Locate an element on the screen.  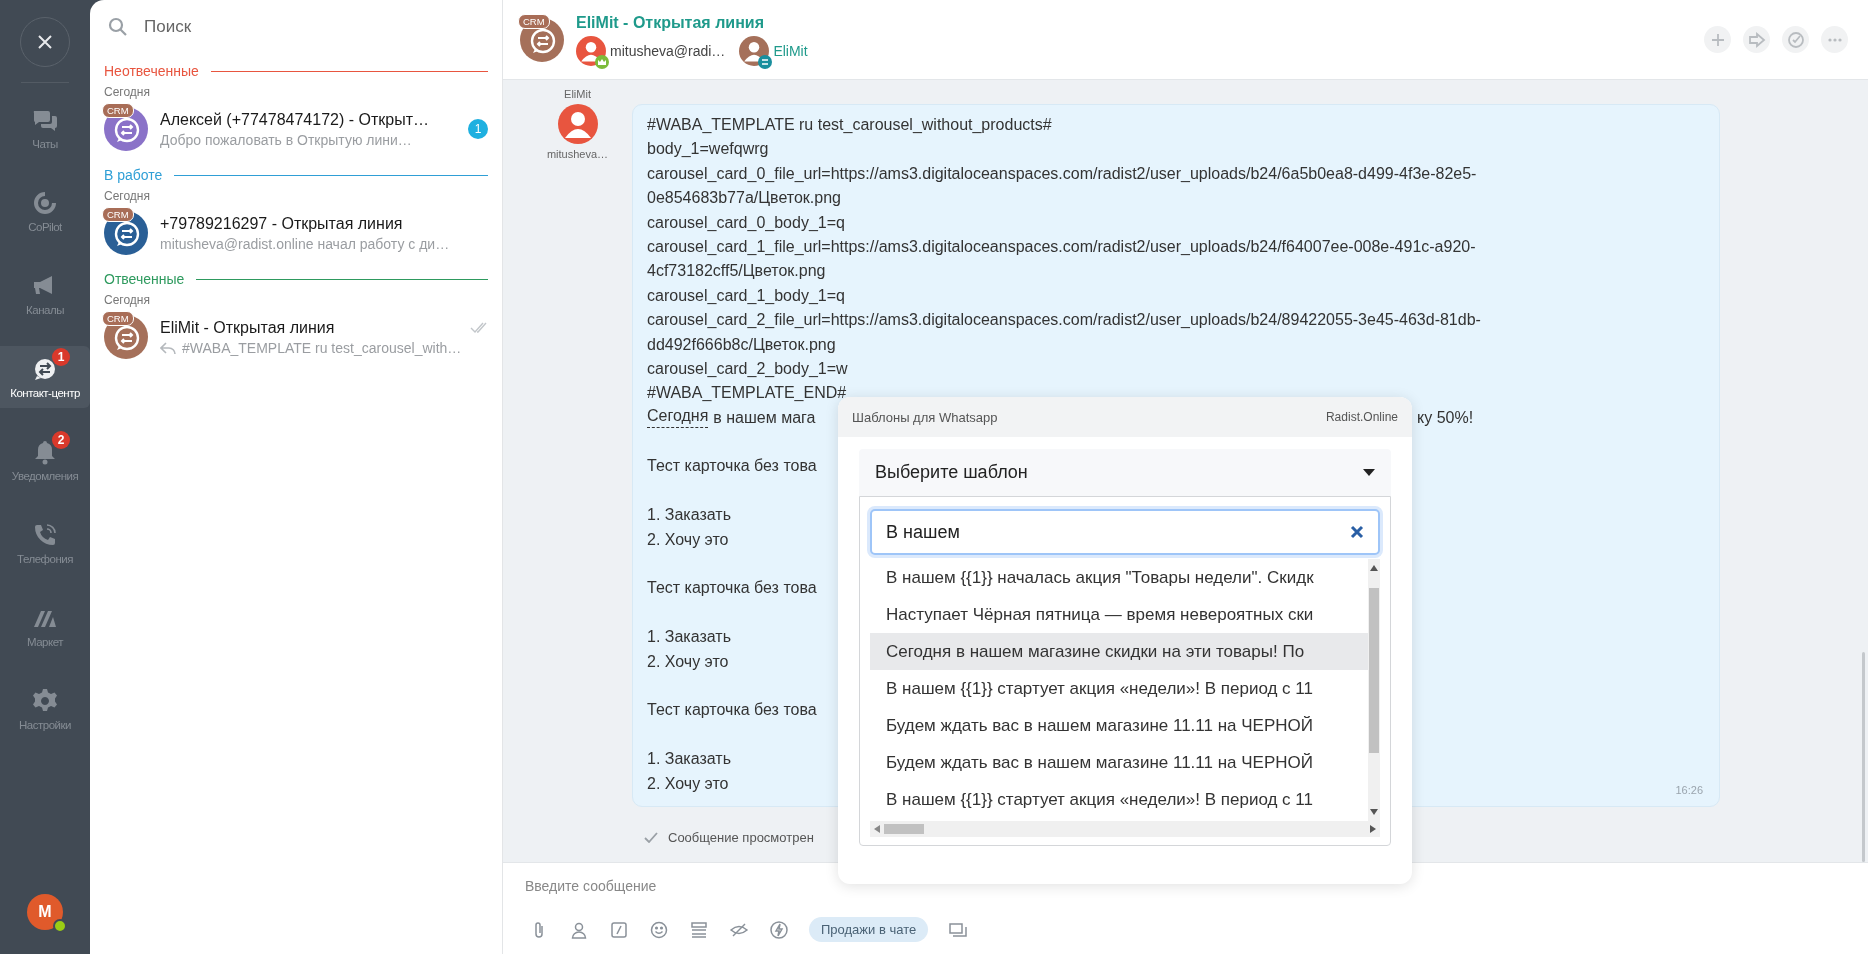
slash-square-icon is located at coordinates (619, 929).